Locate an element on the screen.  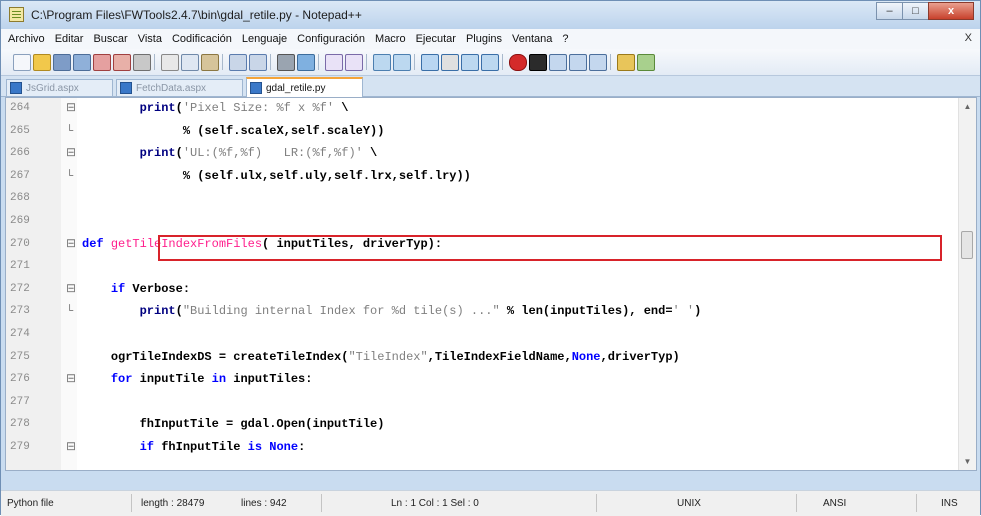
sync-horizontal-icon is located at coordinates (402, 62).